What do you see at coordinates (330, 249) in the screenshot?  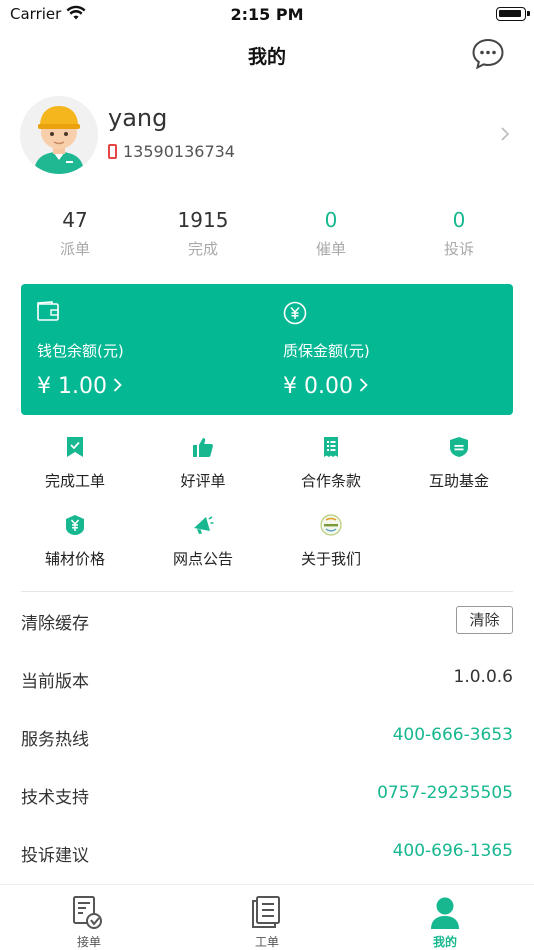 I see `stat-label: 催单` at bounding box center [330, 249].